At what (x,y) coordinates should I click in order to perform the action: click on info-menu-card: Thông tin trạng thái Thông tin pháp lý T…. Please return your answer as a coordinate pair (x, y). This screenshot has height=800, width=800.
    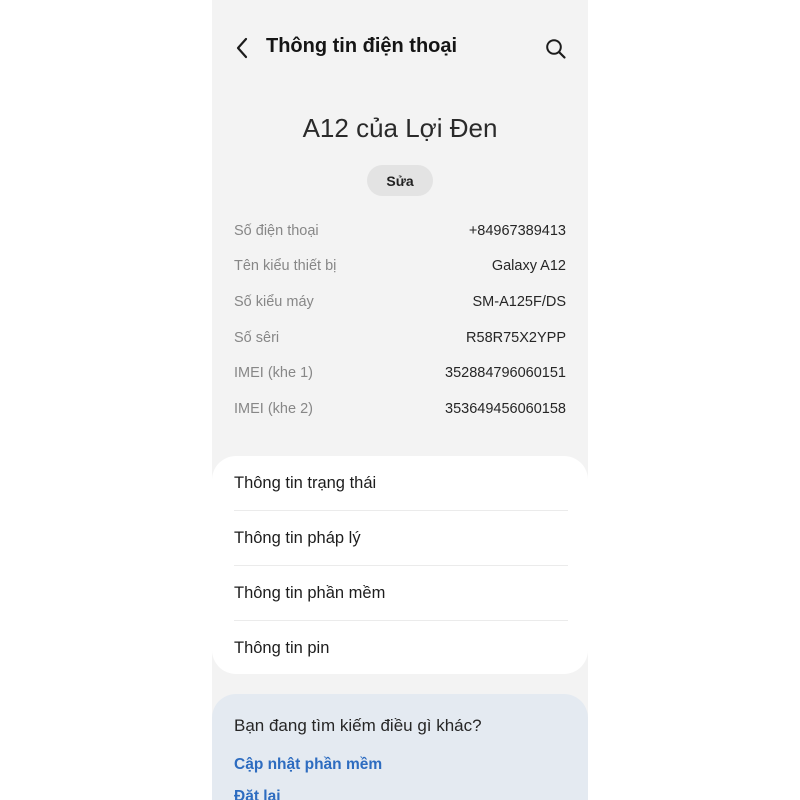
    Looking at the image, I should click on (400, 565).